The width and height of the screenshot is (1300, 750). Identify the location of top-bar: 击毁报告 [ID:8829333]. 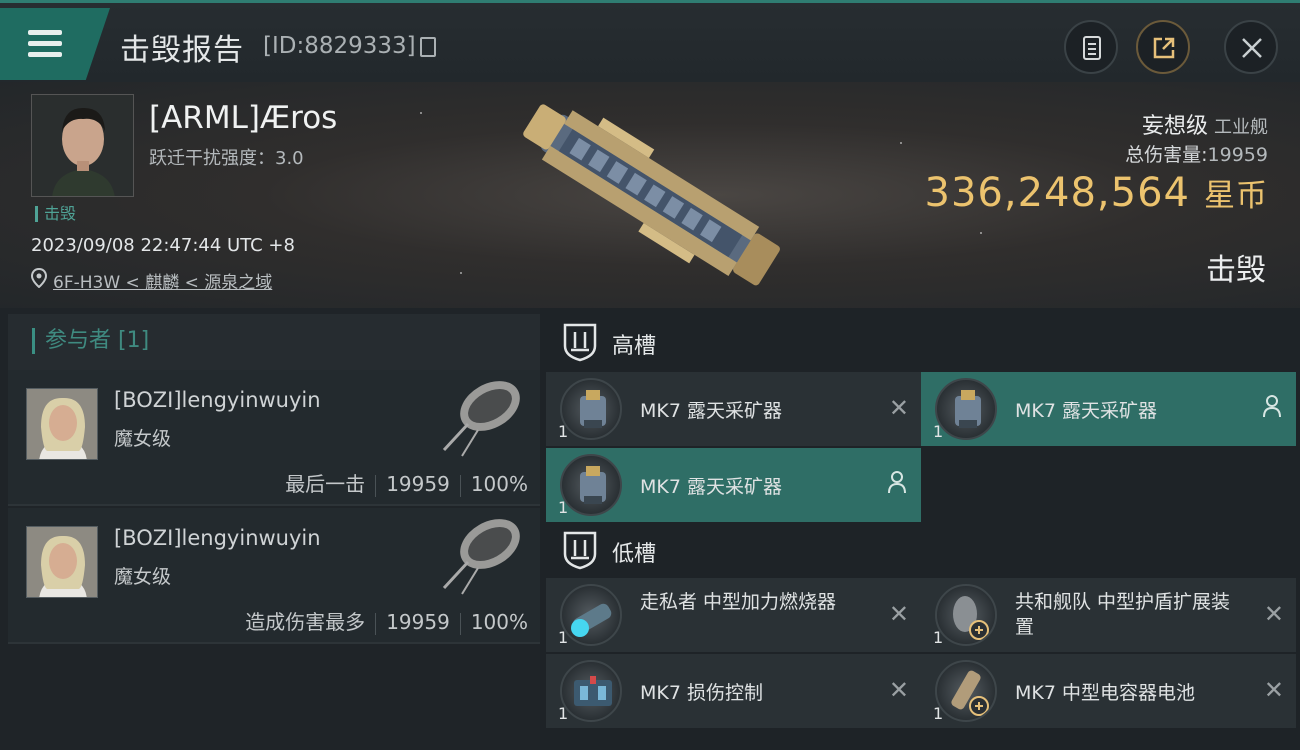
(650, 41).